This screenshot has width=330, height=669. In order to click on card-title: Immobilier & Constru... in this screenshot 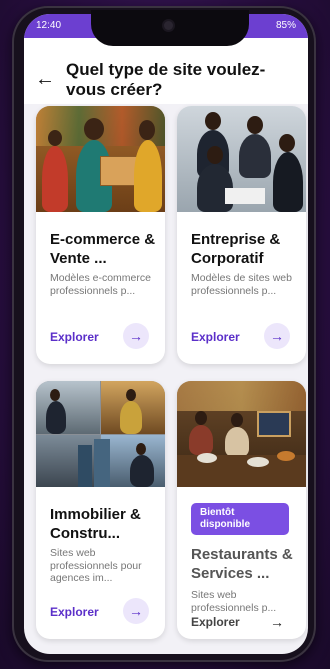, I will do `click(95, 524)`.